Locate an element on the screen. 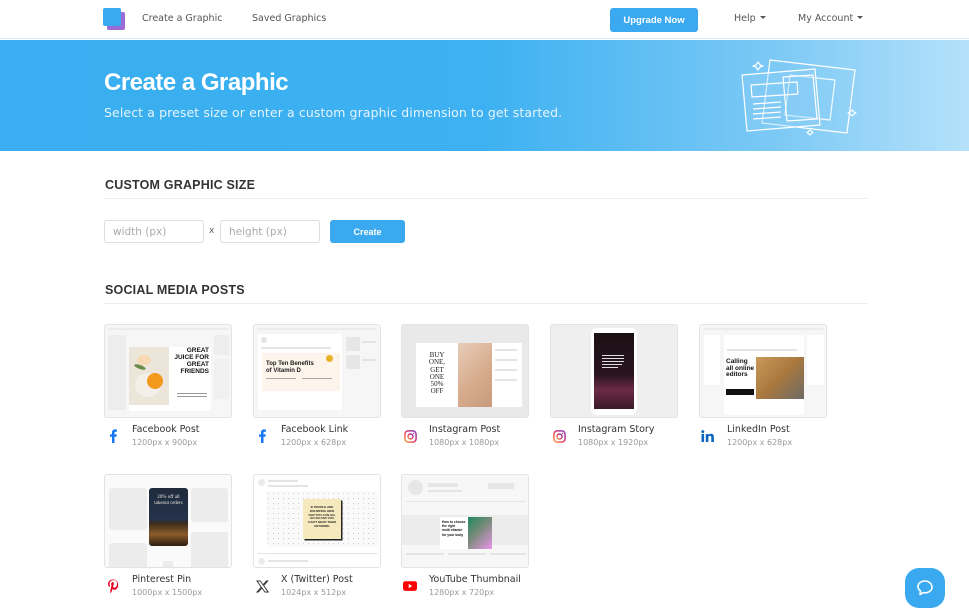  thumbnail-line: editors is located at coordinates (737, 374).